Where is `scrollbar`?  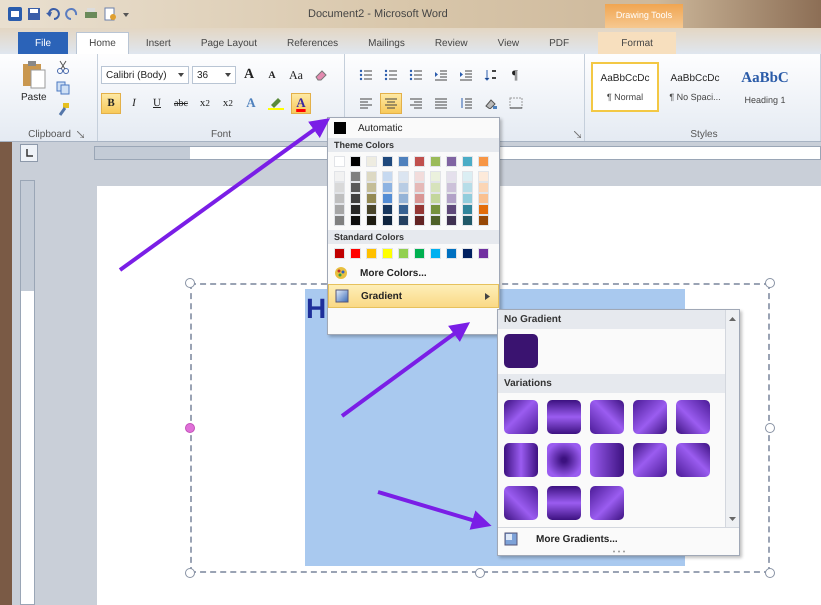
scrollbar is located at coordinates (732, 418).